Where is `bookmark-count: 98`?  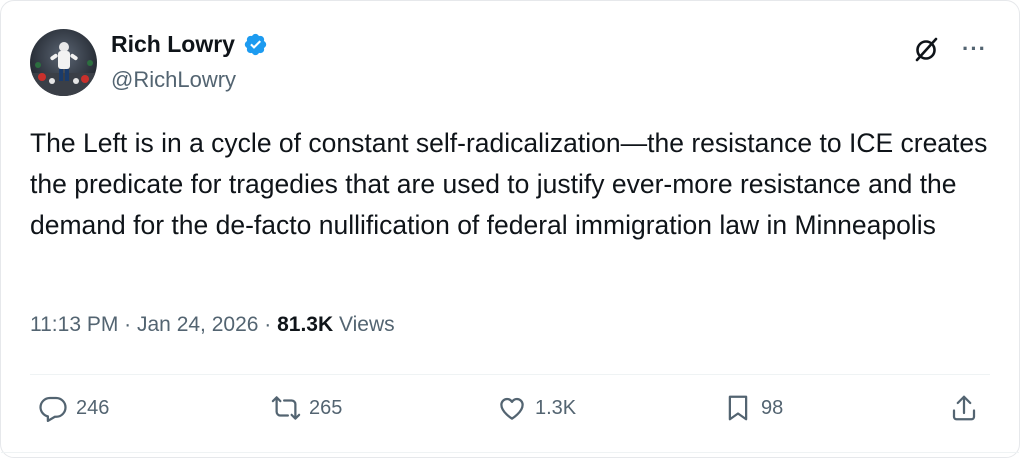
bookmark-count: 98 is located at coordinates (772, 407).